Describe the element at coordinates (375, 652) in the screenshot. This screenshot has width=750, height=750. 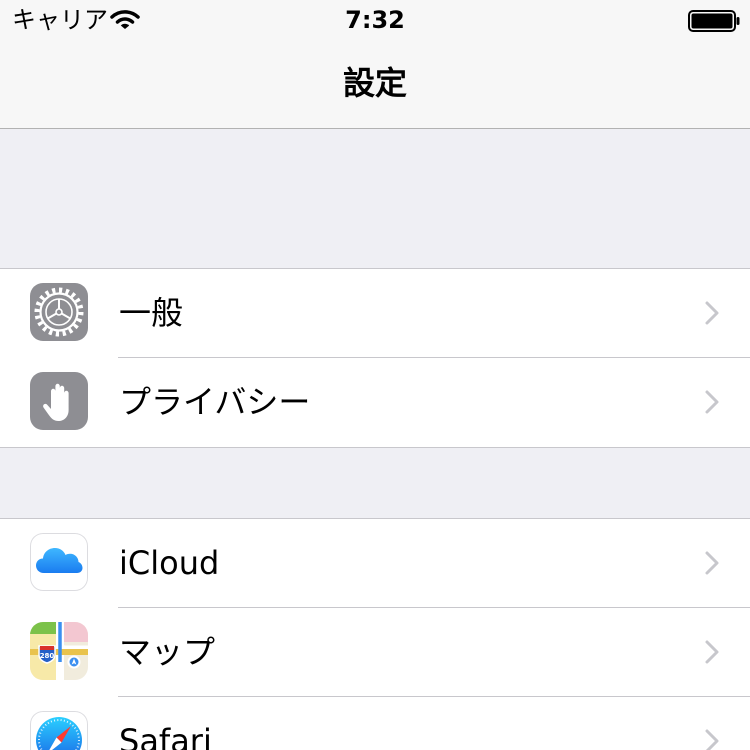
I see `settings-row-maps: 280 マップ` at that location.